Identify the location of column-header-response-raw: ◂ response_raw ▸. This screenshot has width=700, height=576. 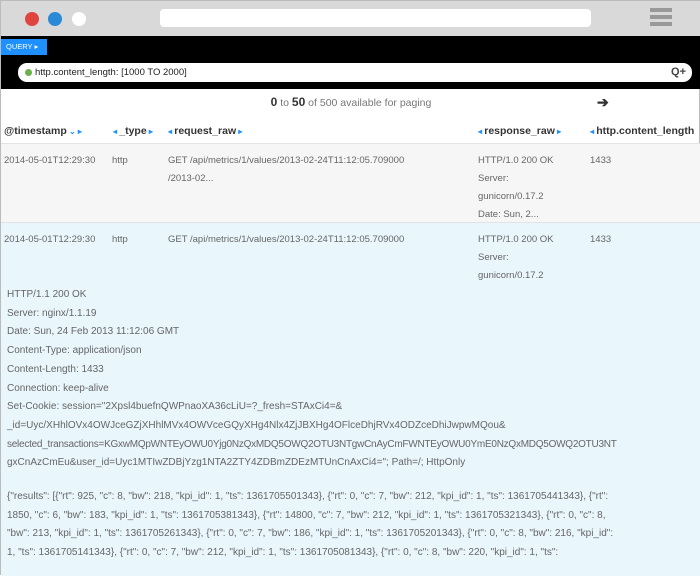
(519, 131).